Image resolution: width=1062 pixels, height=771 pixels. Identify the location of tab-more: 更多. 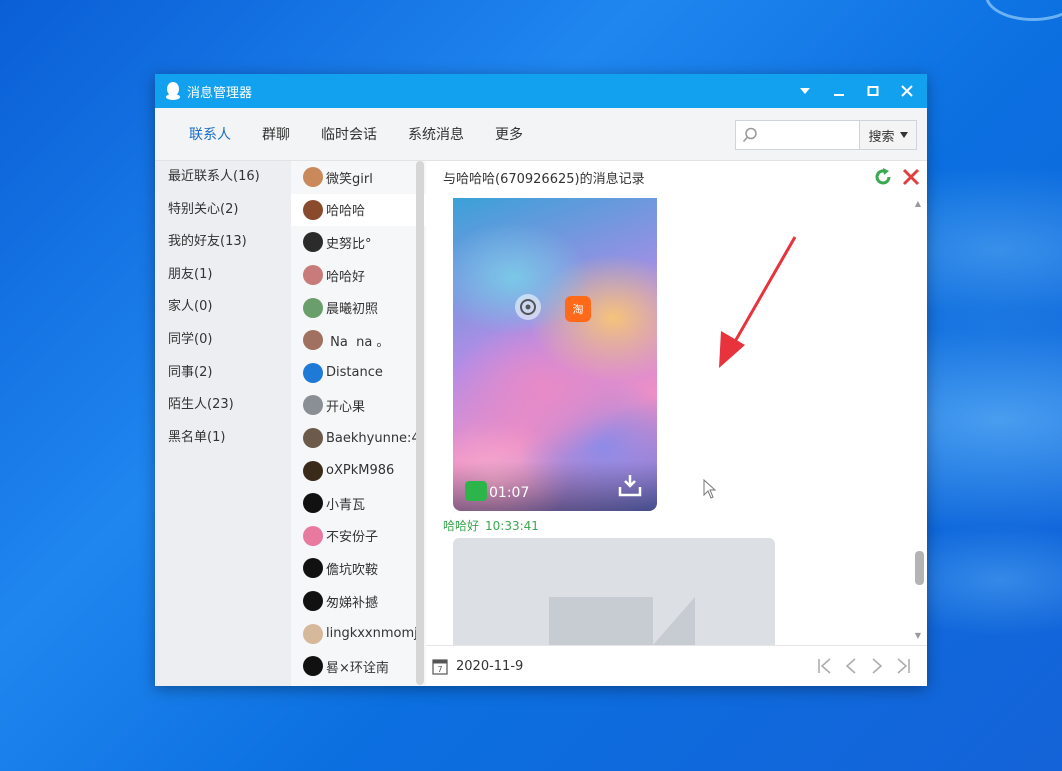
(509, 134).